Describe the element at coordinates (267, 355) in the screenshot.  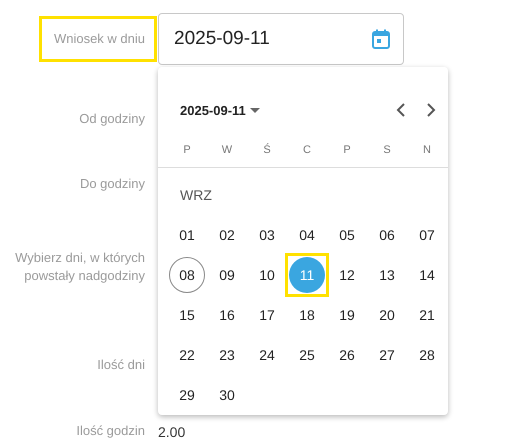
I see `calendar-day: 24` at that location.